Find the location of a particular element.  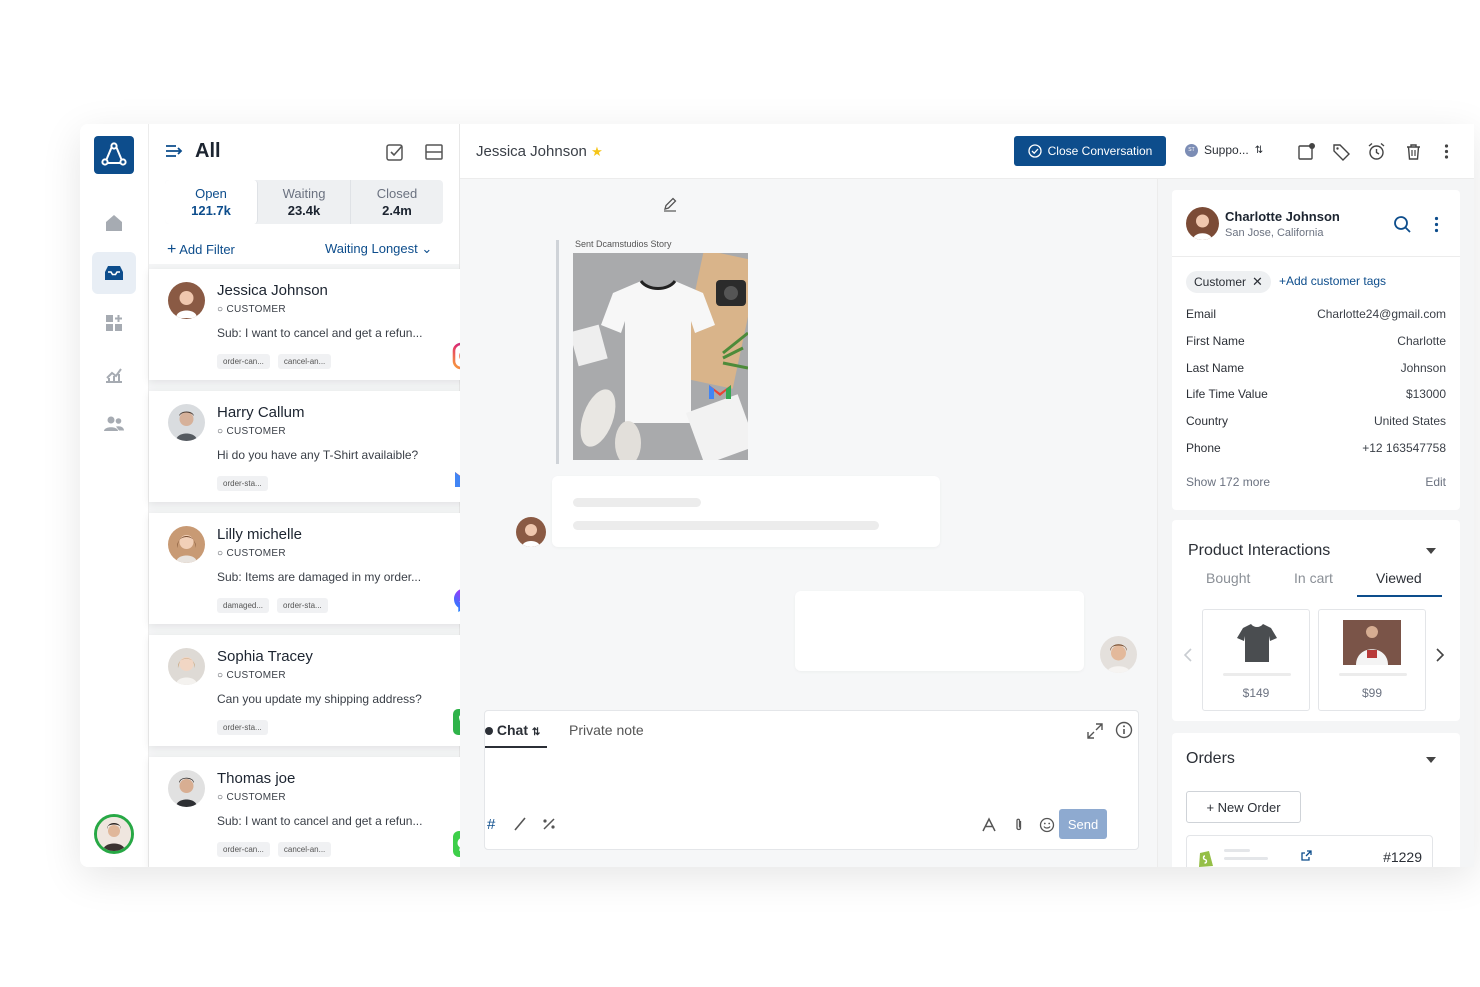

tag-icon is located at coordinates (1341, 151).